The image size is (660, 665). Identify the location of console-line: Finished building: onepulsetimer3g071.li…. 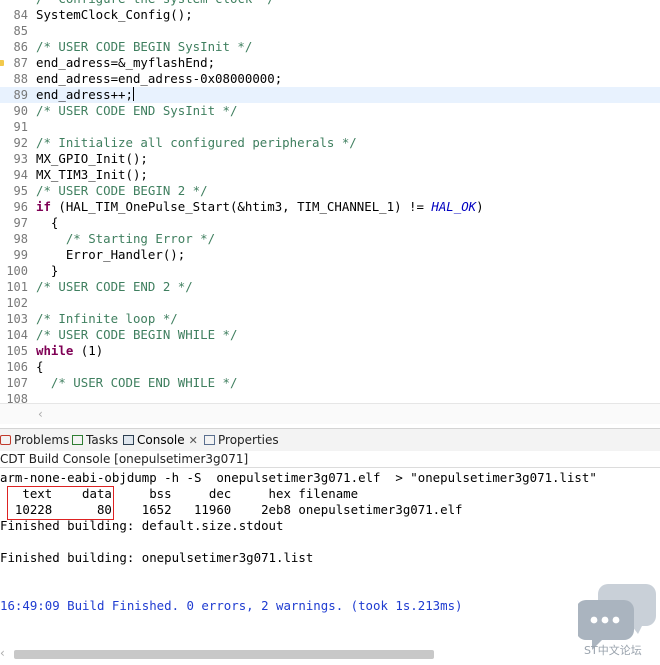
(157, 557).